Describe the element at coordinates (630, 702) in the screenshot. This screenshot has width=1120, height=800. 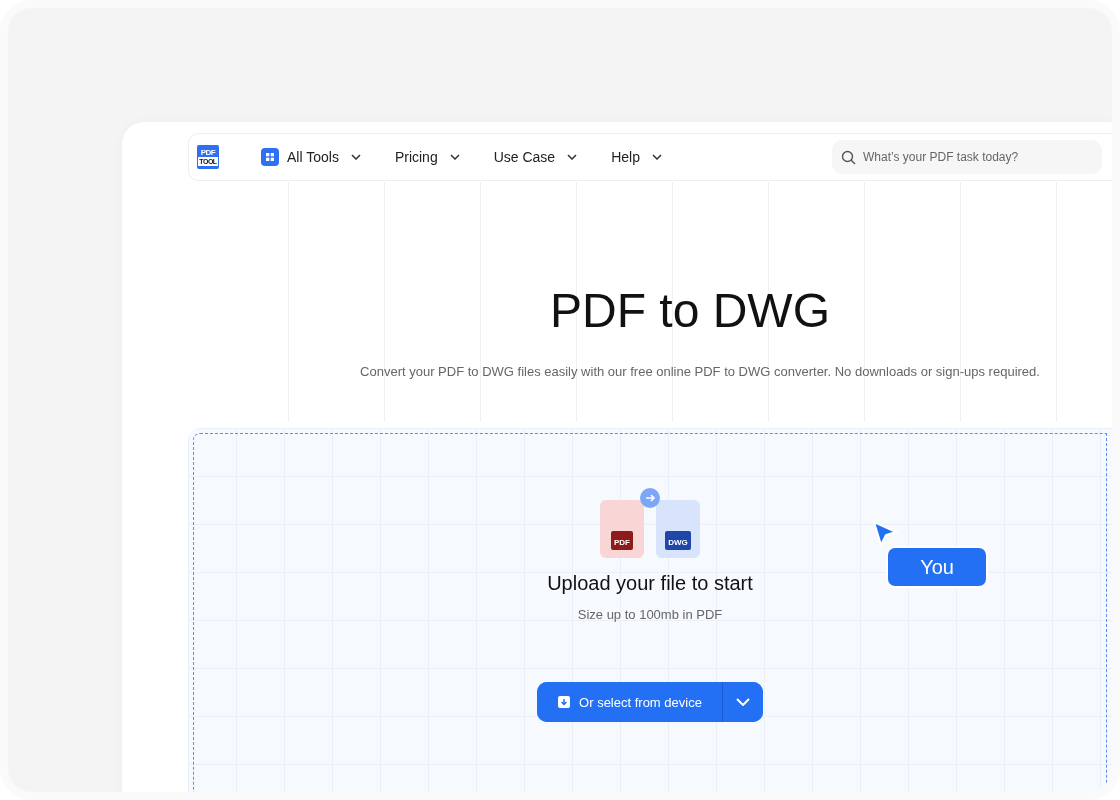
I see `select-from-device-button: Or select from device` at that location.